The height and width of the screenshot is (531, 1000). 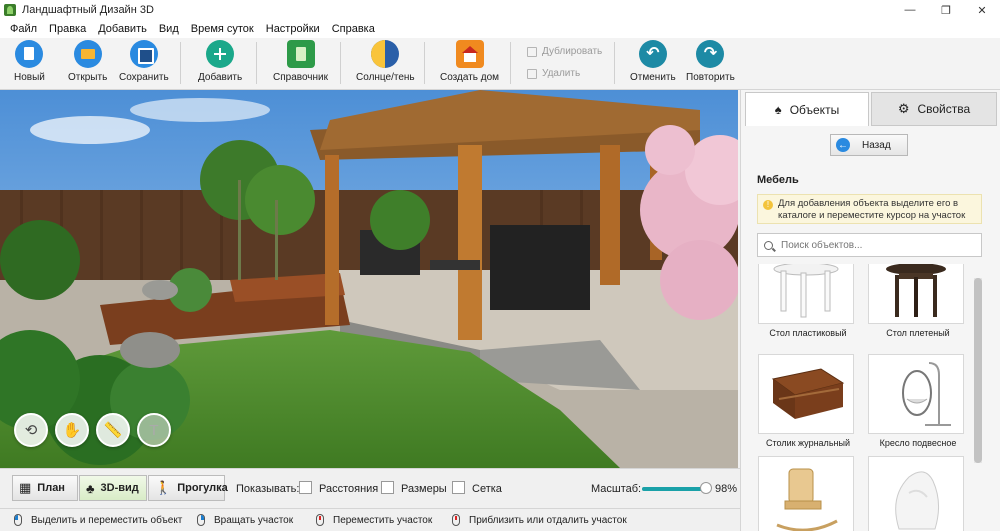 I want to click on minimize-button: —, so click(x=910, y=10).